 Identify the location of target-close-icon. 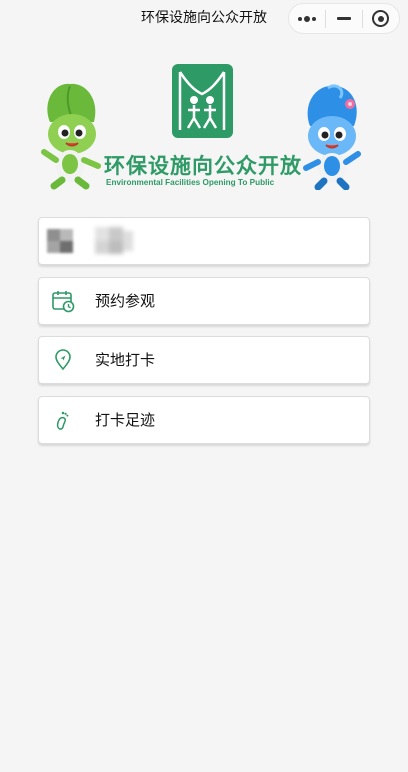
(381, 18).